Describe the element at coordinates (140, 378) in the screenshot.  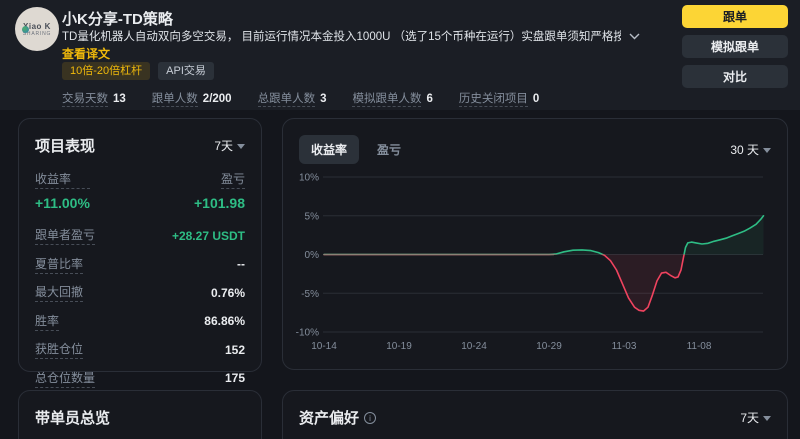
I see `performance-row: 总仓位数量 175` at that location.